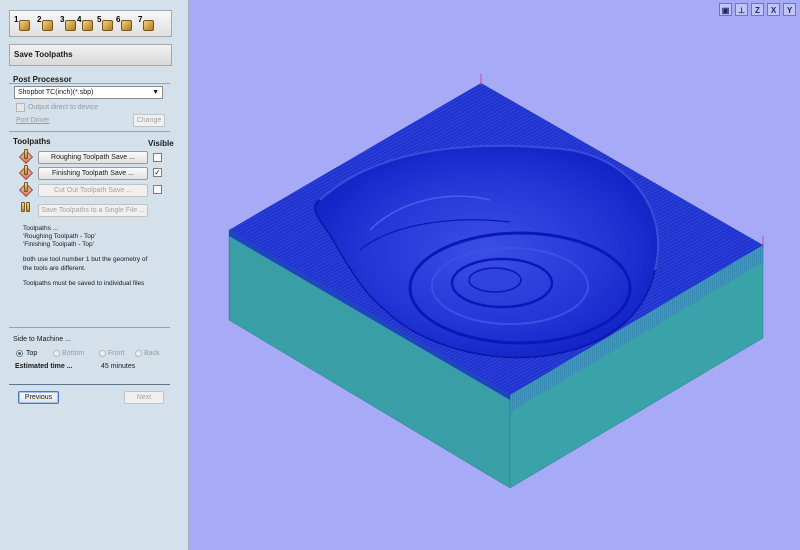 This screenshot has width=800, height=550. What do you see at coordinates (73, 353) in the screenshot?
I see `side-bottom-label: Bottom` at bounding box center [73, 353].